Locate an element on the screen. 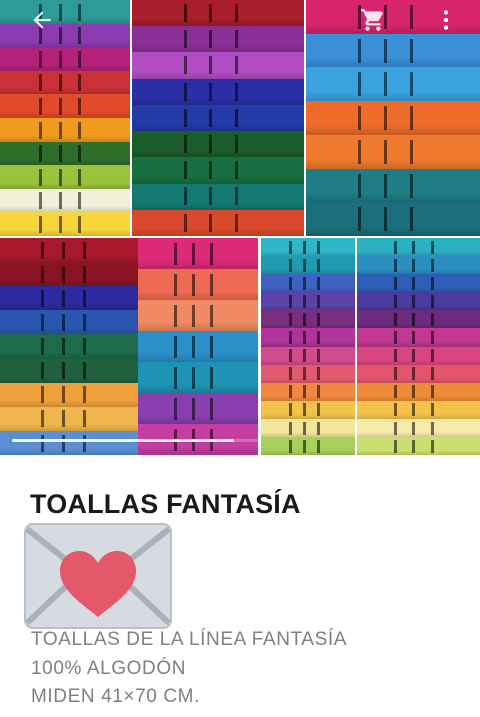 The width and height of the screenshot is (480, 717). more-vertical-icon is located at coordinates (446, 20).